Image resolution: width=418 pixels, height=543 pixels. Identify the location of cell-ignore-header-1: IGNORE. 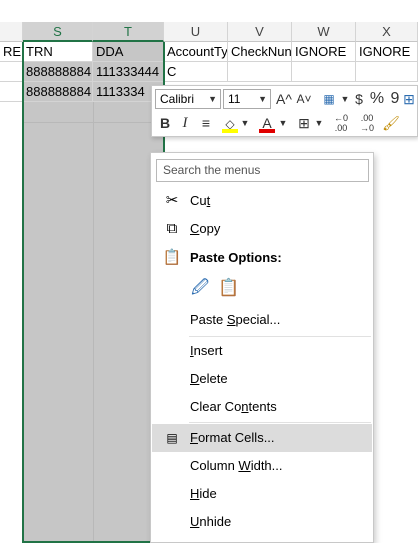
(324, 52).